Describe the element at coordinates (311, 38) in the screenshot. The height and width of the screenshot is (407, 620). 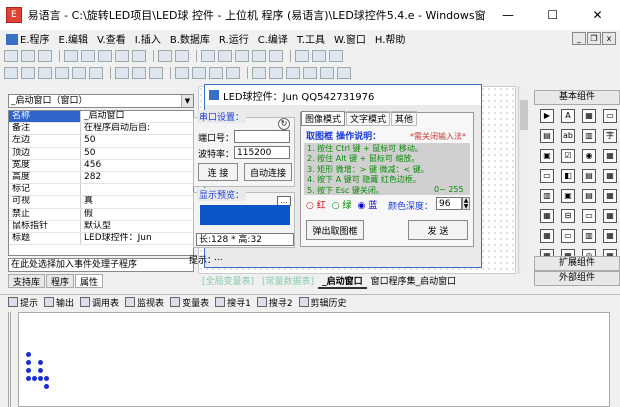
I see `menu-tools: T.工具` at that location.